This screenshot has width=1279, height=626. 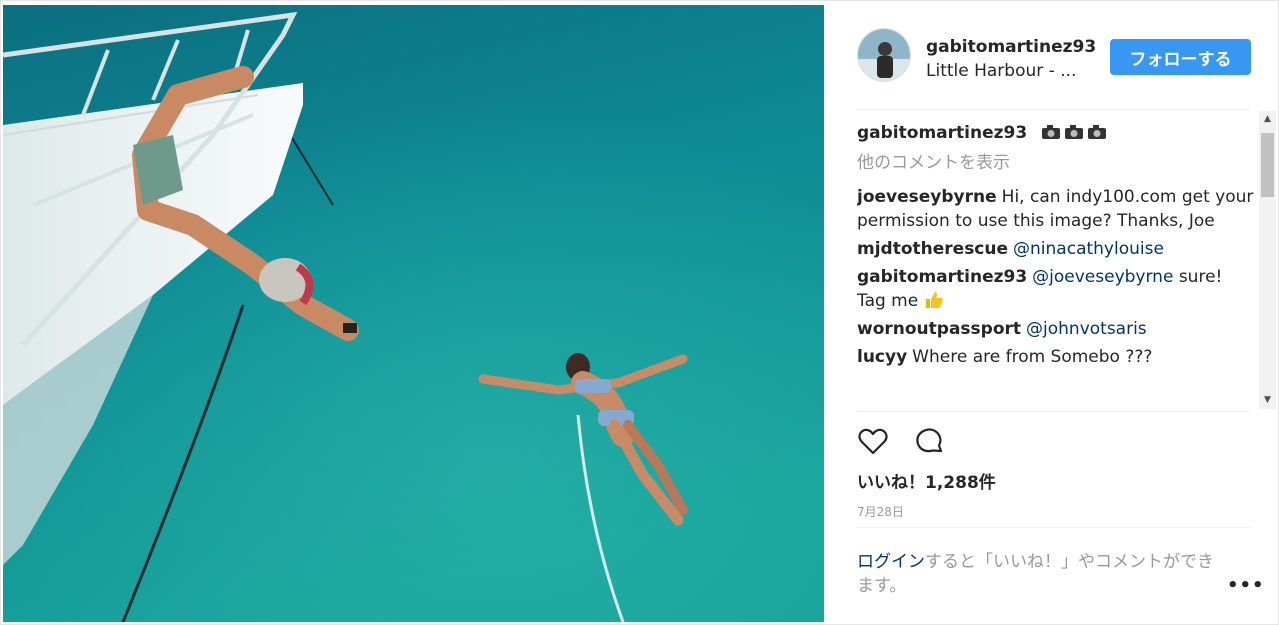 What do you see at coordinates (1053, 411) in the screenshot?
I see `comments-divider` at bounding box center [1053, 411].